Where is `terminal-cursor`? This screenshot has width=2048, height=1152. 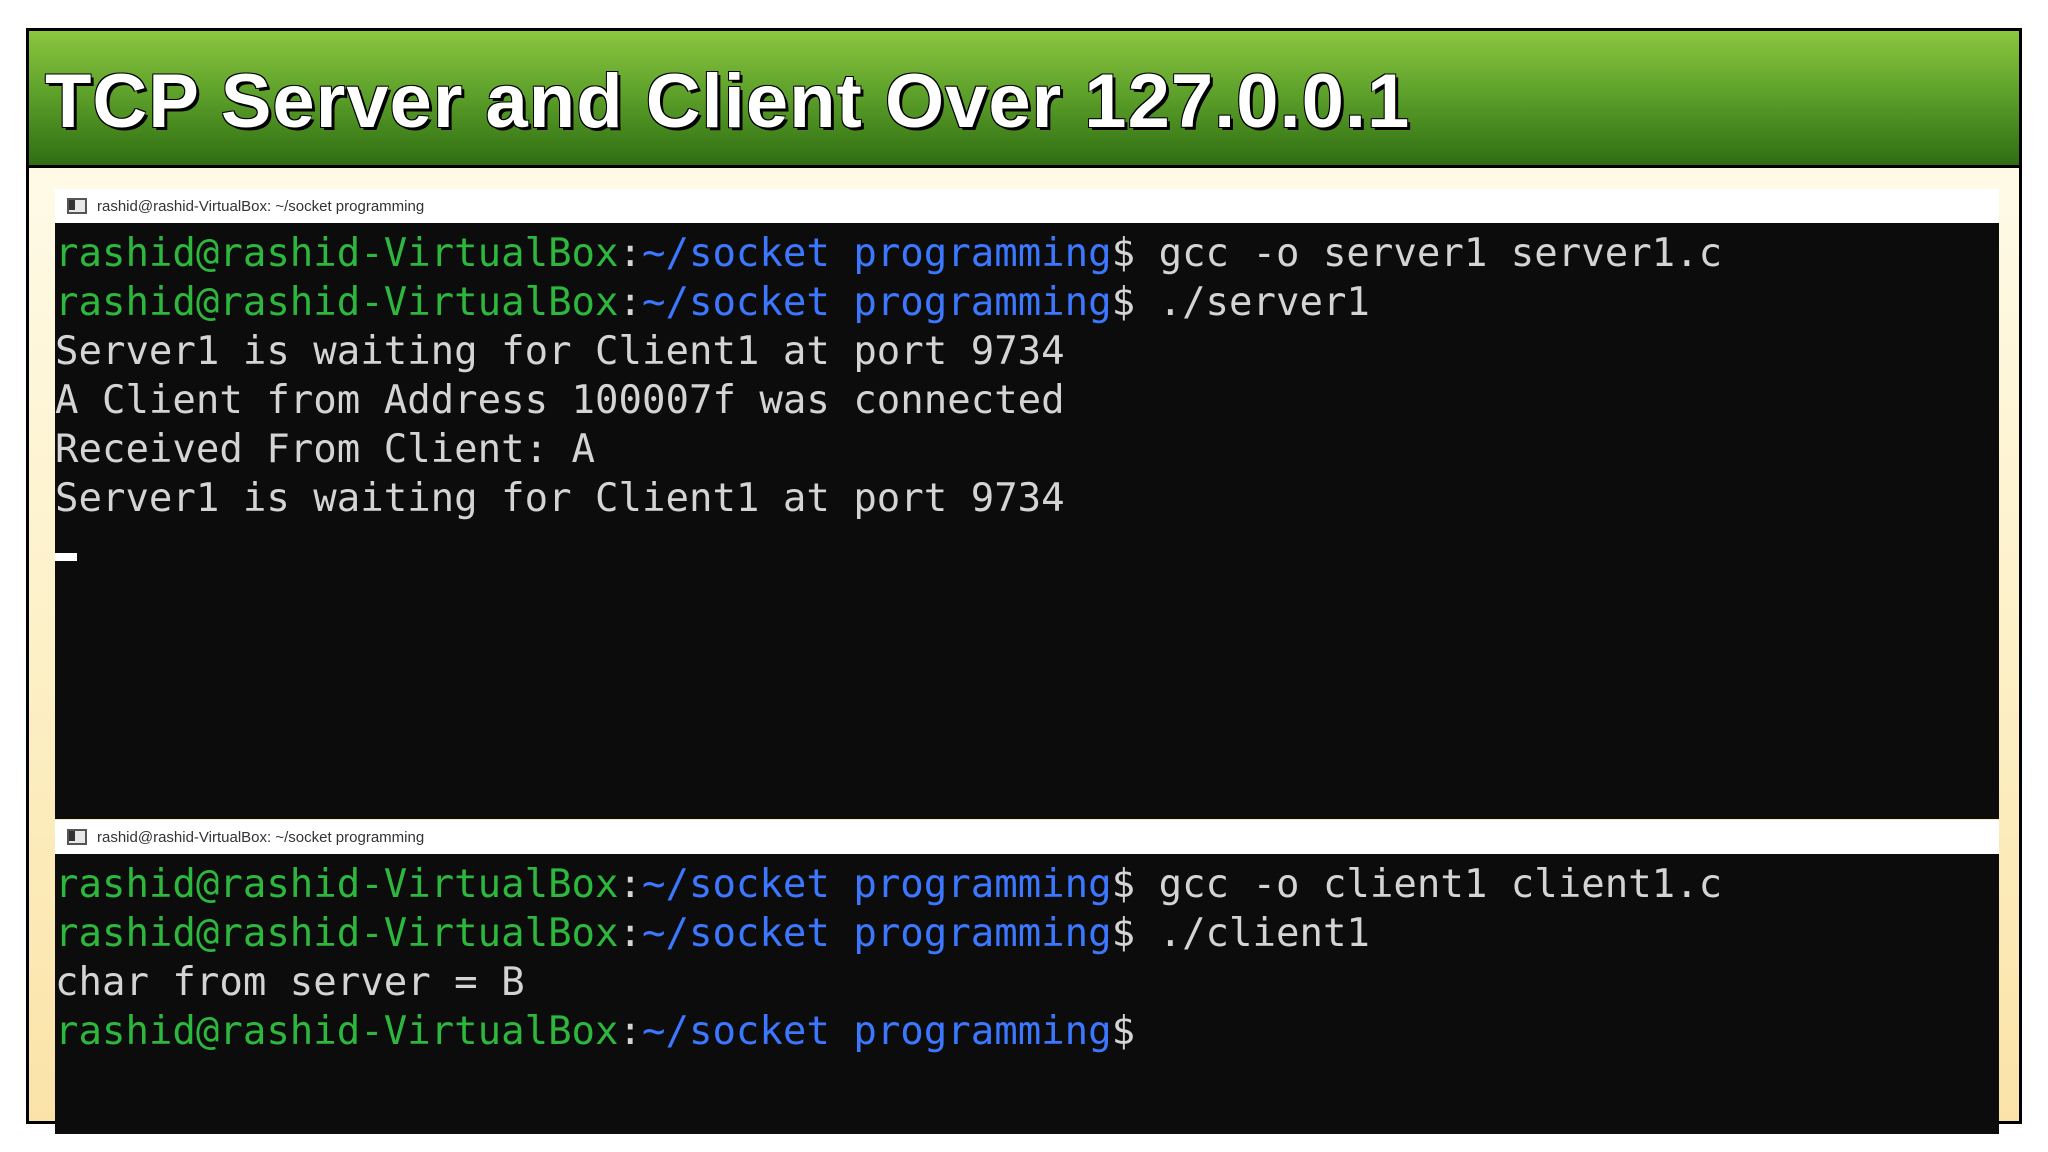 terminal-cursor is located at coordinates (66, 557).